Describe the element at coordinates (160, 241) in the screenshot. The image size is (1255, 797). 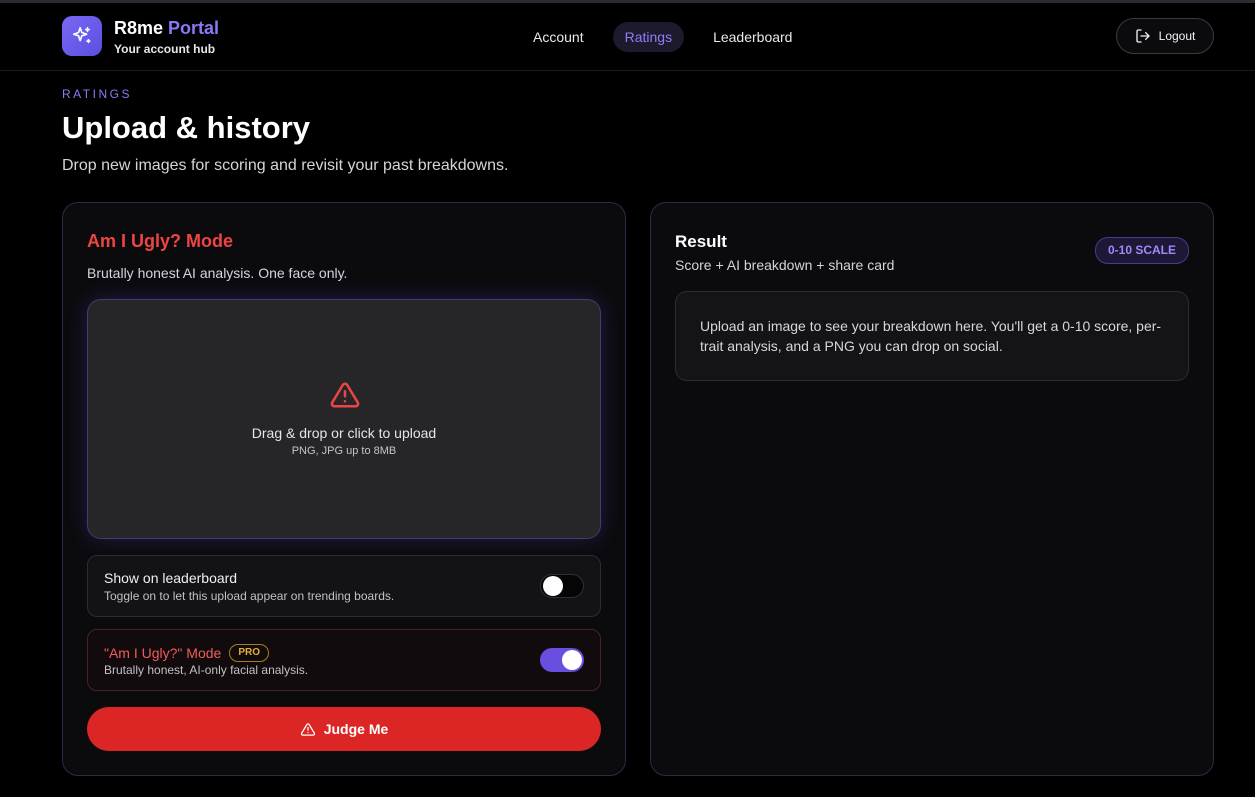
I see `mode-title: Am I Ugly? Mode` at that location.